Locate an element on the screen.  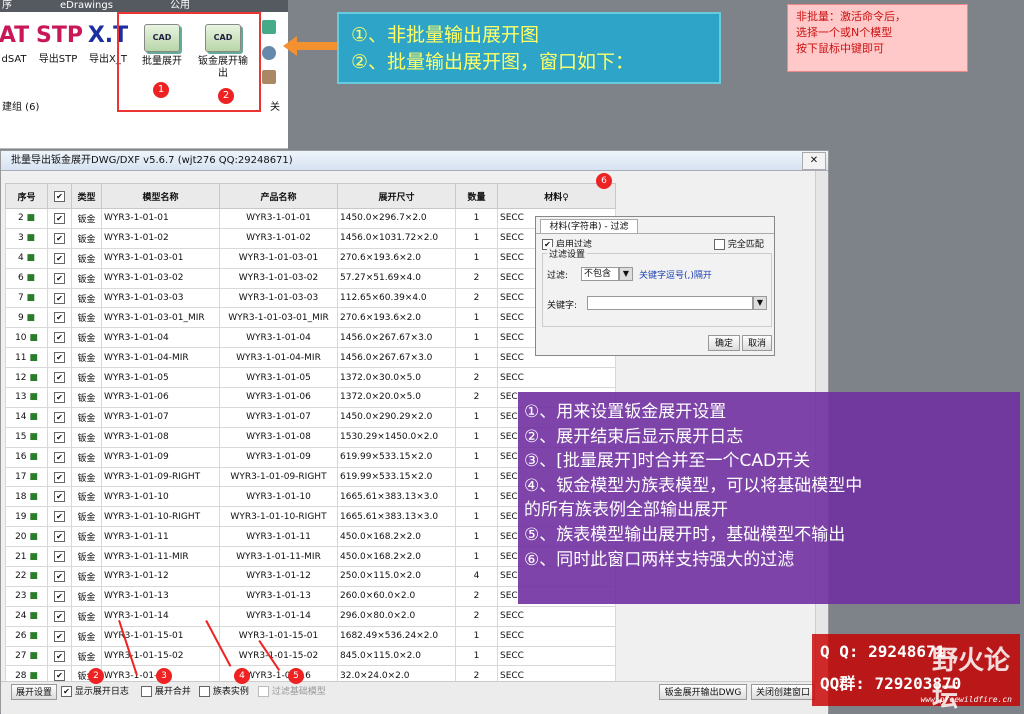
keyword-input is located at coordinates (670, 303).